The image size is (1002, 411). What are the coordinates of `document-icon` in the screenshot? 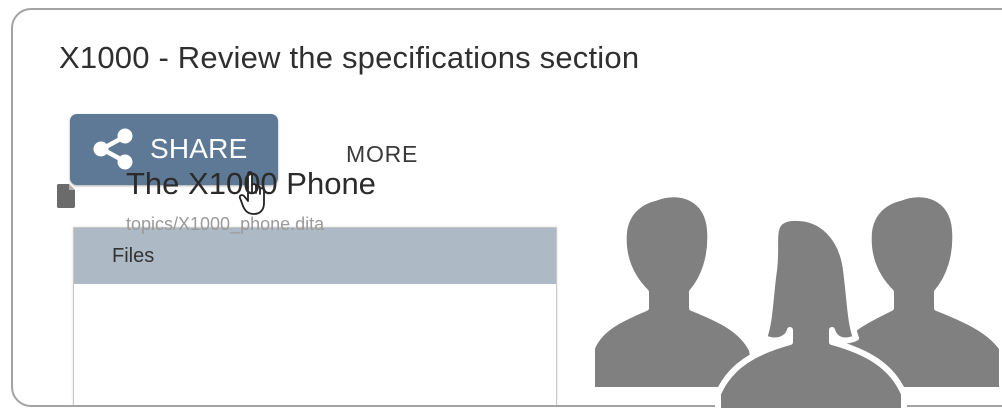 It's located at (66, 196).